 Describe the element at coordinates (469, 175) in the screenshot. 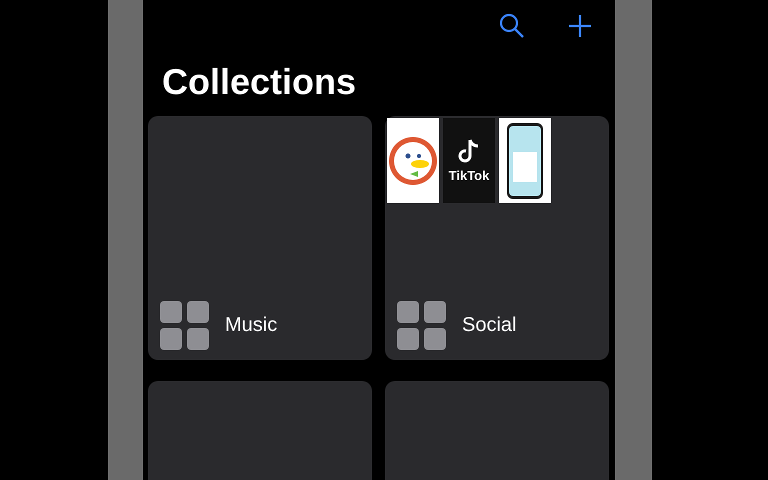

I see `logo-text: TikTok` at that location.